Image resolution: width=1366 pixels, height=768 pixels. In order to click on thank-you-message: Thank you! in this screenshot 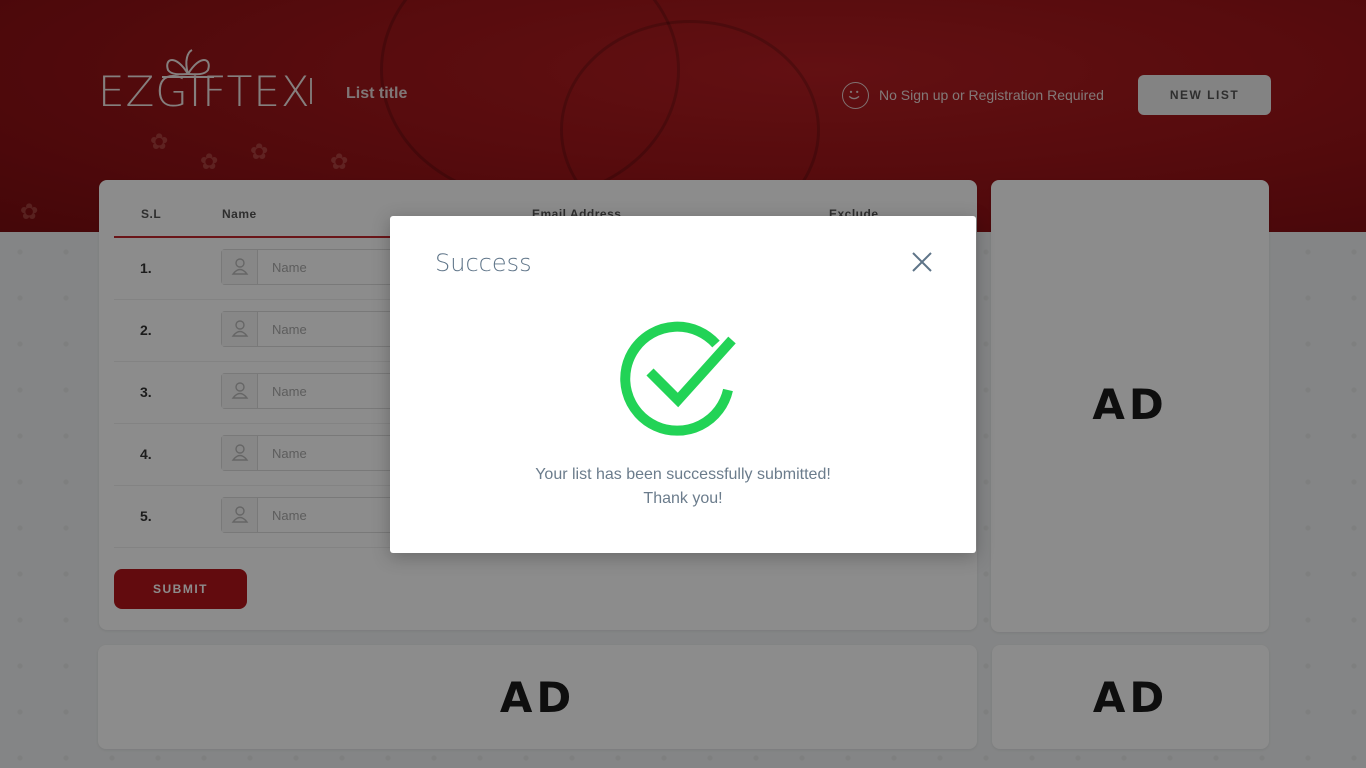, I will do `click(683, 498)`.